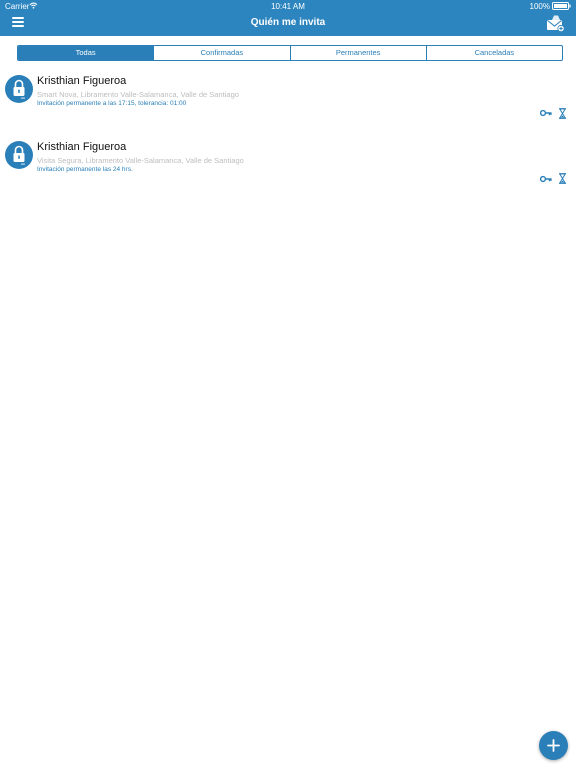 The image size is (576, 768). Describe the element at coordinates (359, 53) in the screenshot. I see `tab-permanentes: Permanentes` at that location.